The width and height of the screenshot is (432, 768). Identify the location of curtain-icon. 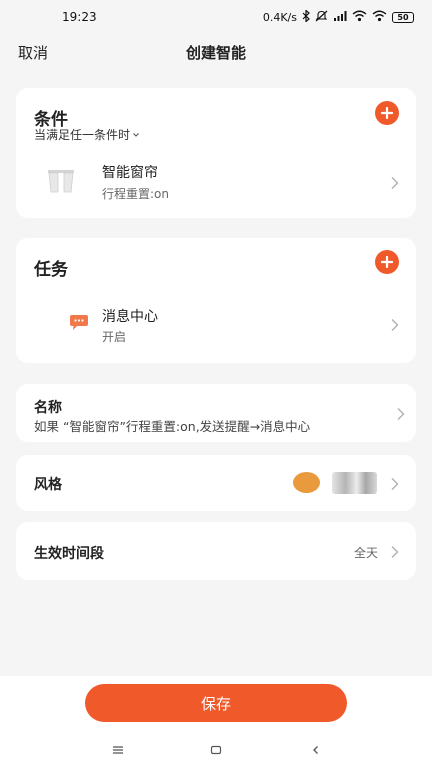
(61, 181).